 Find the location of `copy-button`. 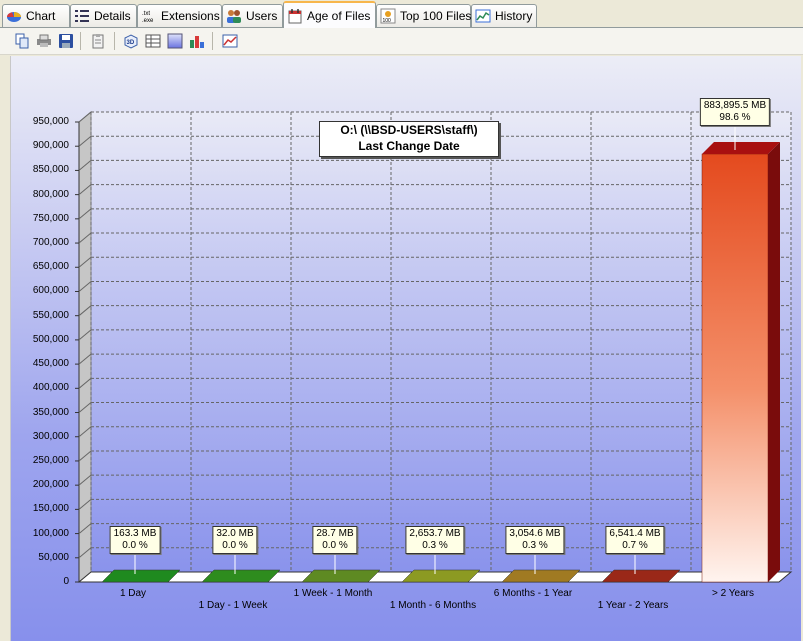

copy-button is located at coordinates (22, 41).